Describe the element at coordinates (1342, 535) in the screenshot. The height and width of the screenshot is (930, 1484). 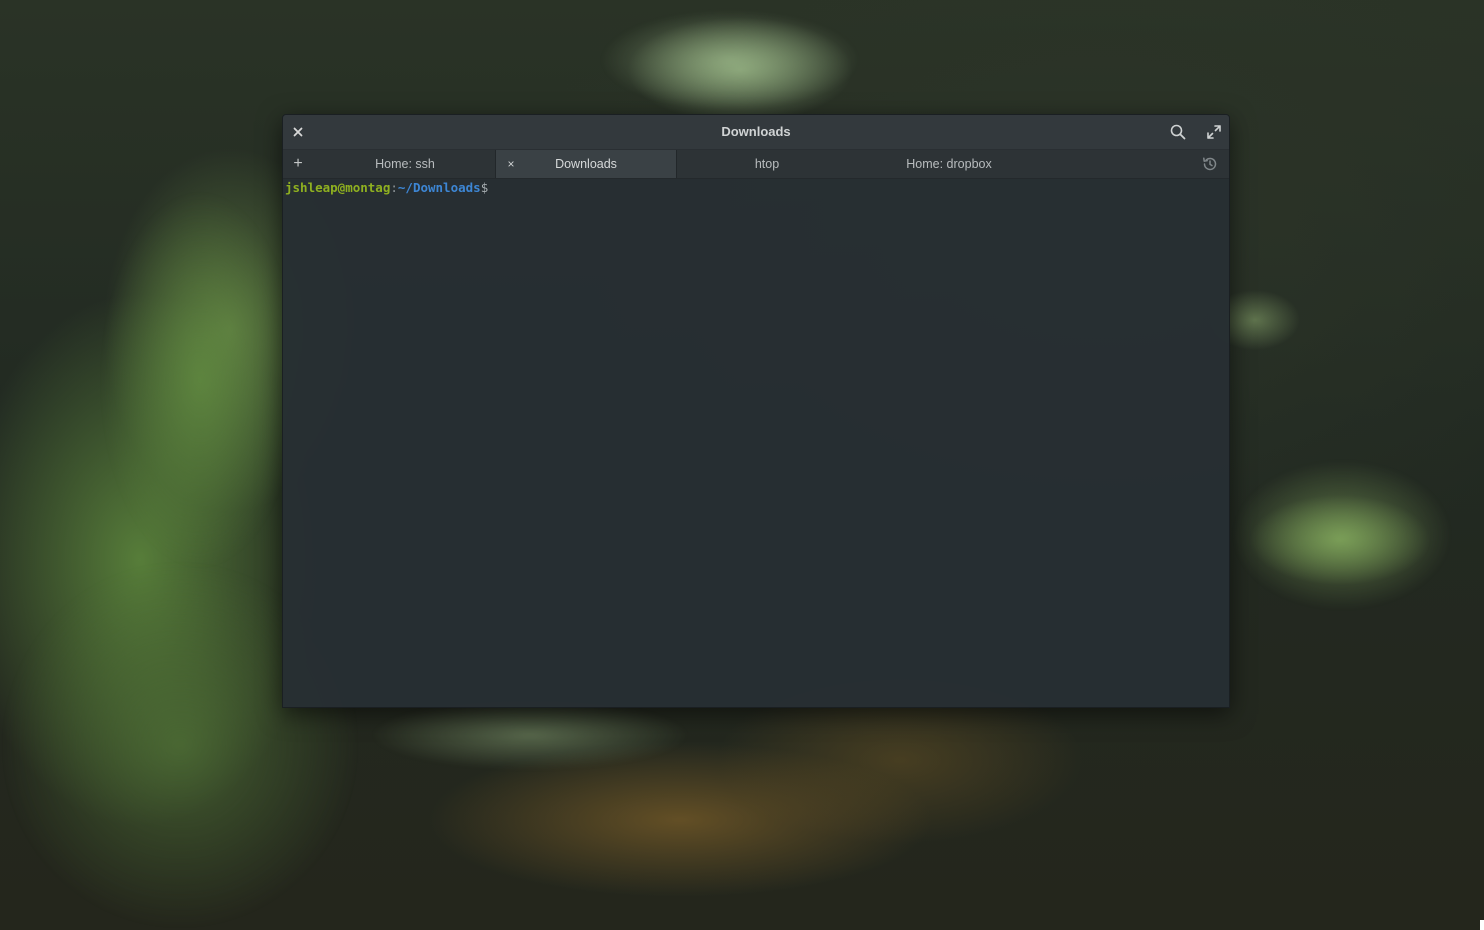
I see `wallpaper-foliage-right` at that location.